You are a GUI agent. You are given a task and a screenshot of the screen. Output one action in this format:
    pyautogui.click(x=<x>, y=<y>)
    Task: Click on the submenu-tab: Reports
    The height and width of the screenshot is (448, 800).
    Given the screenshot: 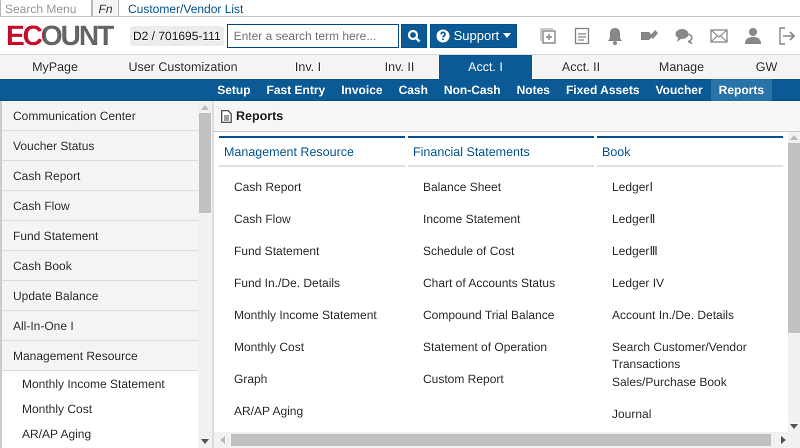 What is the action you would take?
    pyautogui.click(x=741, y=90)
    